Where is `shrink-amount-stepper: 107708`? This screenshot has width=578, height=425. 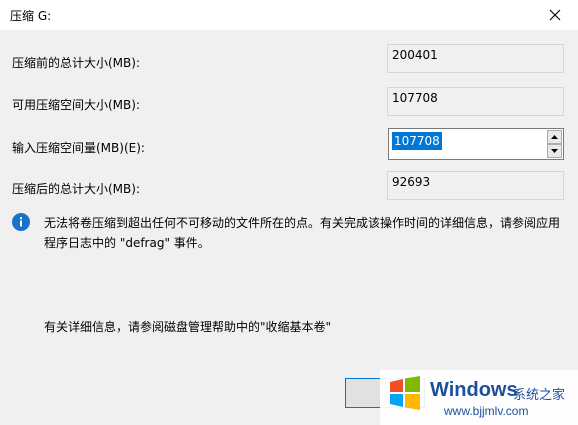
shrink-amount-stepper: 107708 is located at coordinates (476, 144).